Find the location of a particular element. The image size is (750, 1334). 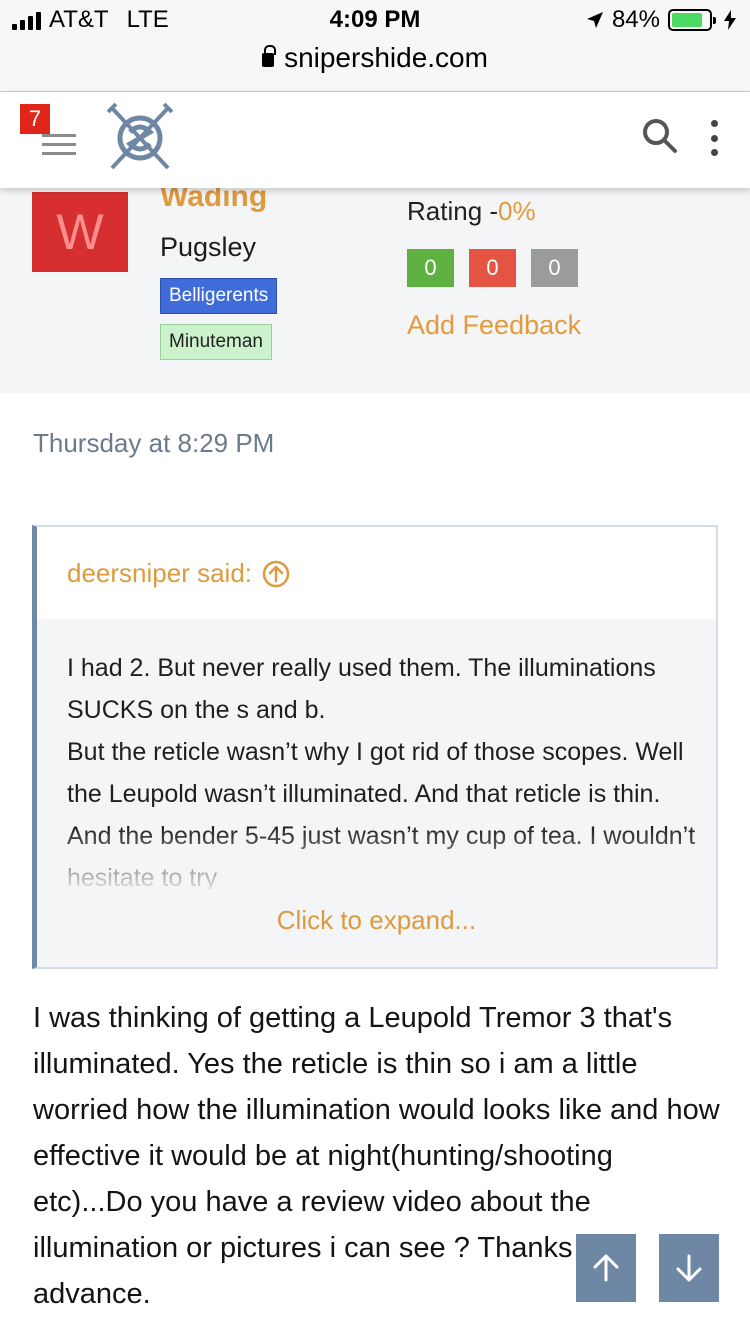

kebab-menu-icon is located at coordinates (714, 138).